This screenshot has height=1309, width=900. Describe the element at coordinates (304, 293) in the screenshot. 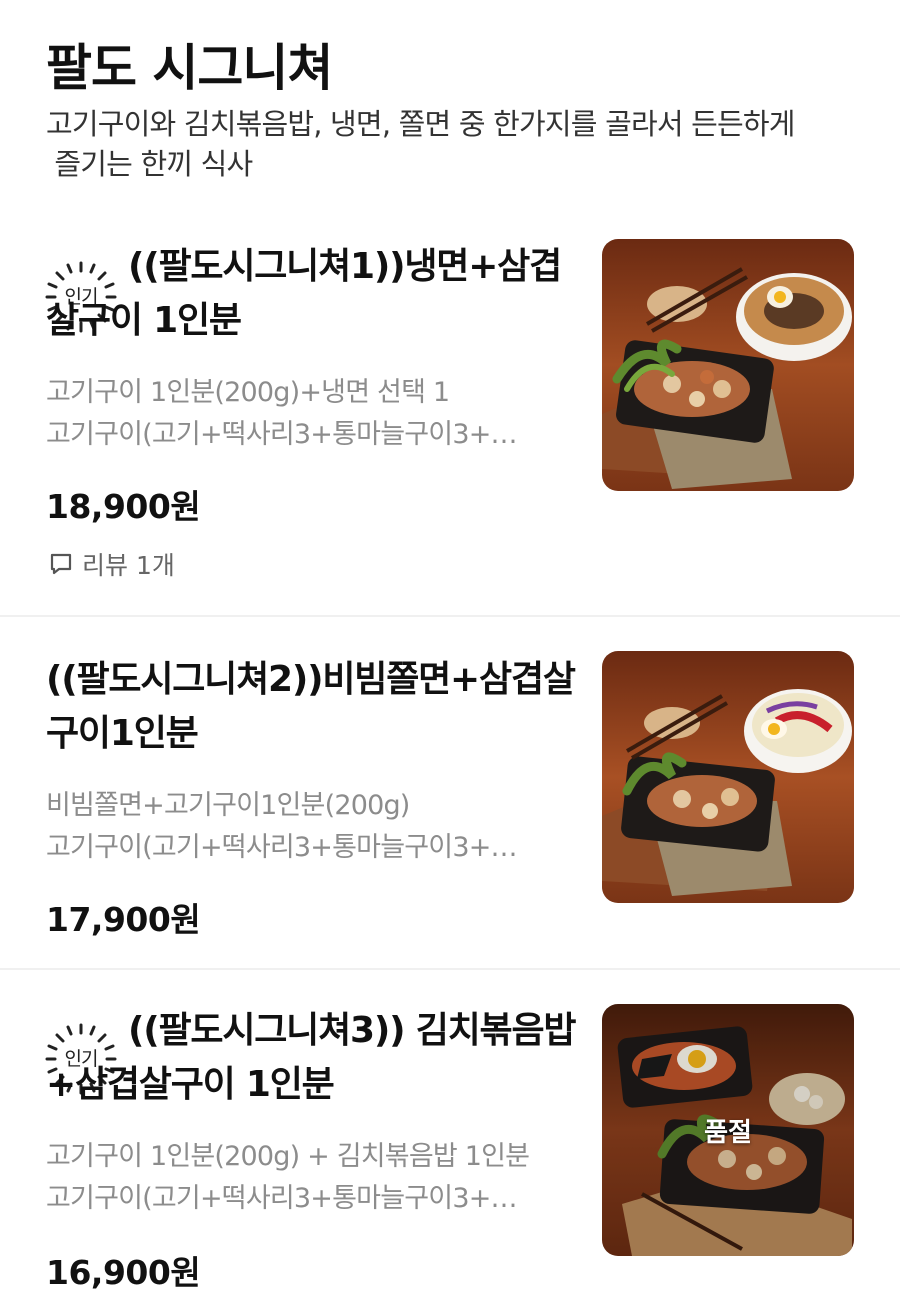

I see `item-name-text: ((팔도시그니쳐1))냉면+삼겹살구이 1인분` at that location.